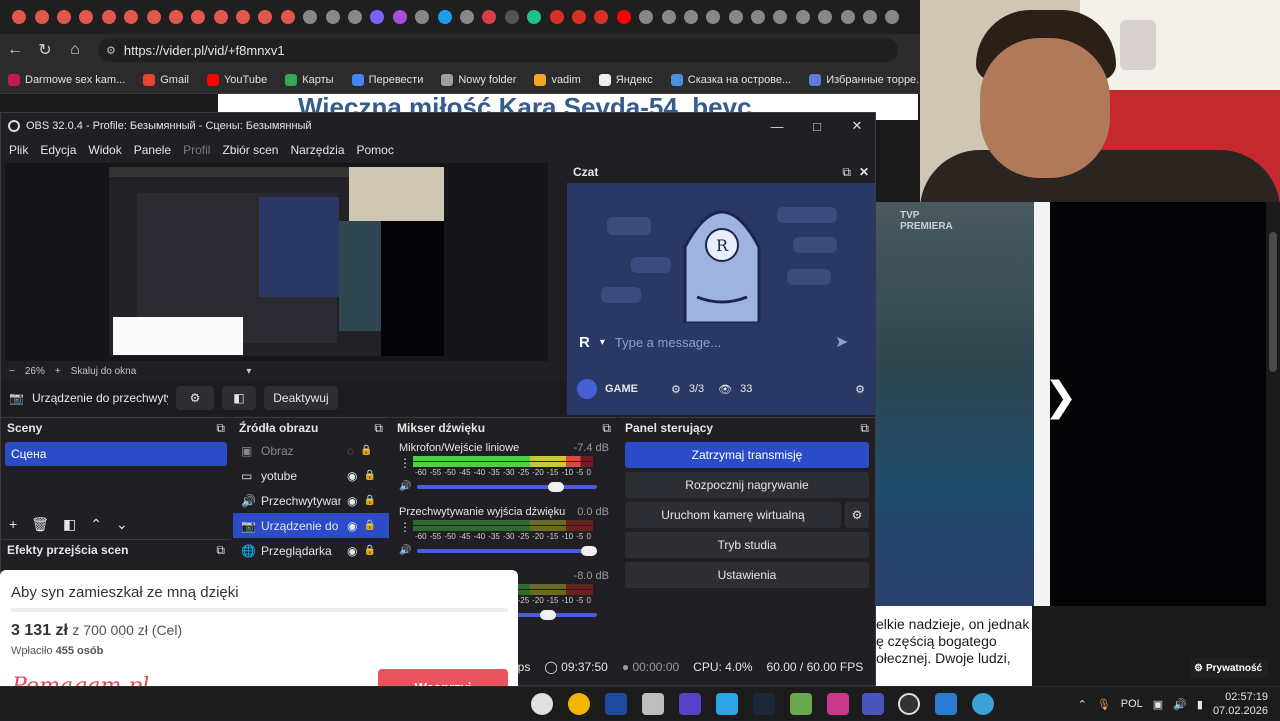  I want to click on menu-item: Panele, so click(152, 150).